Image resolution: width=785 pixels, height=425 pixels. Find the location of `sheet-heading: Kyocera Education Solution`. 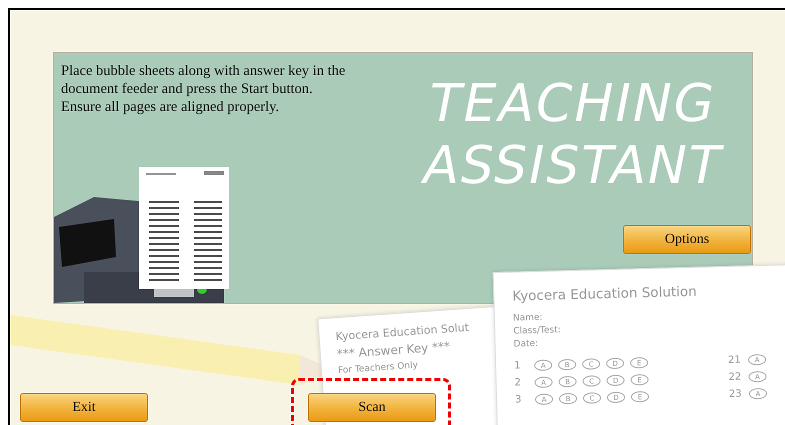

sheet-heading: Kyocera Education Solution is located at coordinates (605, 293).